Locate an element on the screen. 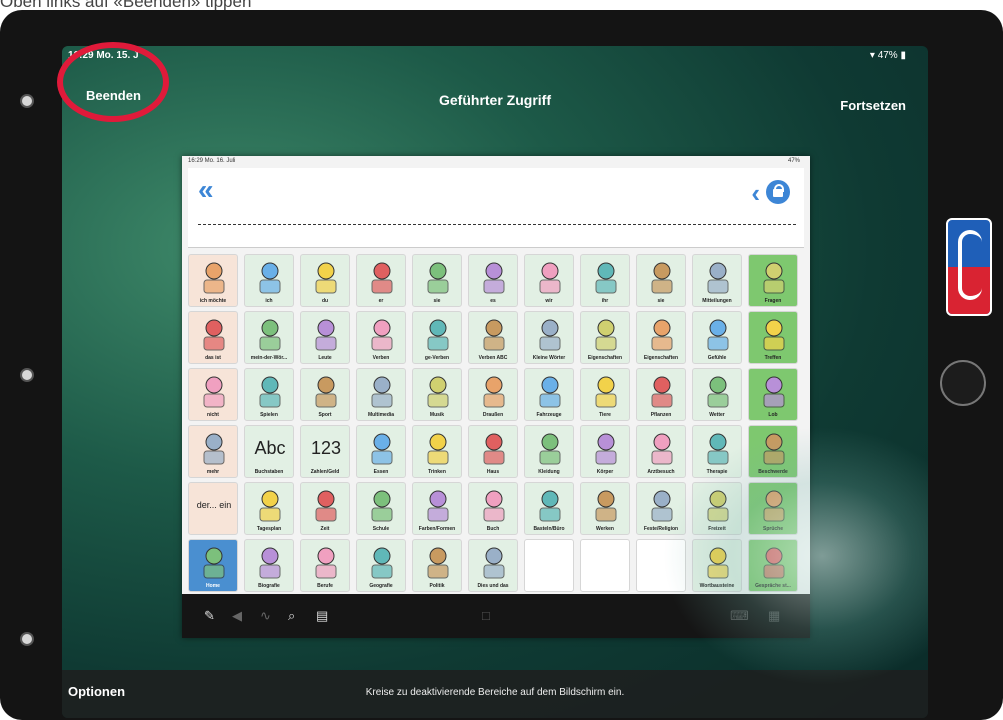 The width and height of the screenshot is (1003, 720). home-button is located at coordinates (963, 383).